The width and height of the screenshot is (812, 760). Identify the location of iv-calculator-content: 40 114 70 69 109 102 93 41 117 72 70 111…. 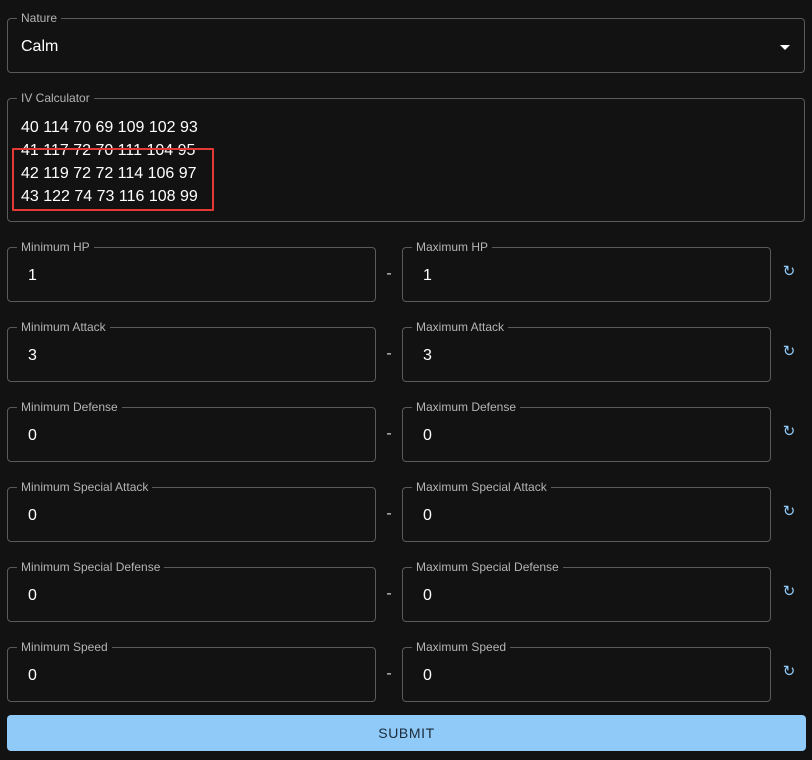
(109, 162).